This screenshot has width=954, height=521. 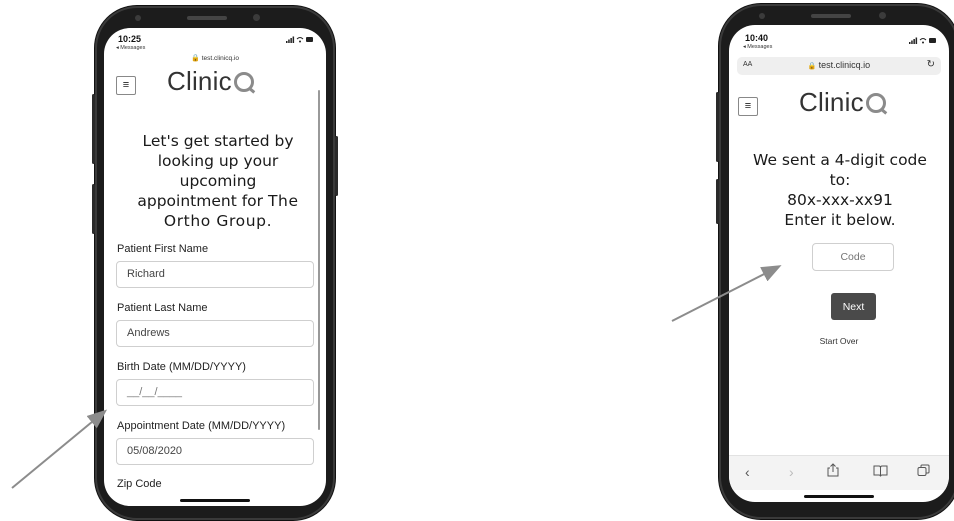 What do you see at coordinates (840, 220) in the screenshot?
I see `message-line: Enter it below.` at bounding box center [840, 220].